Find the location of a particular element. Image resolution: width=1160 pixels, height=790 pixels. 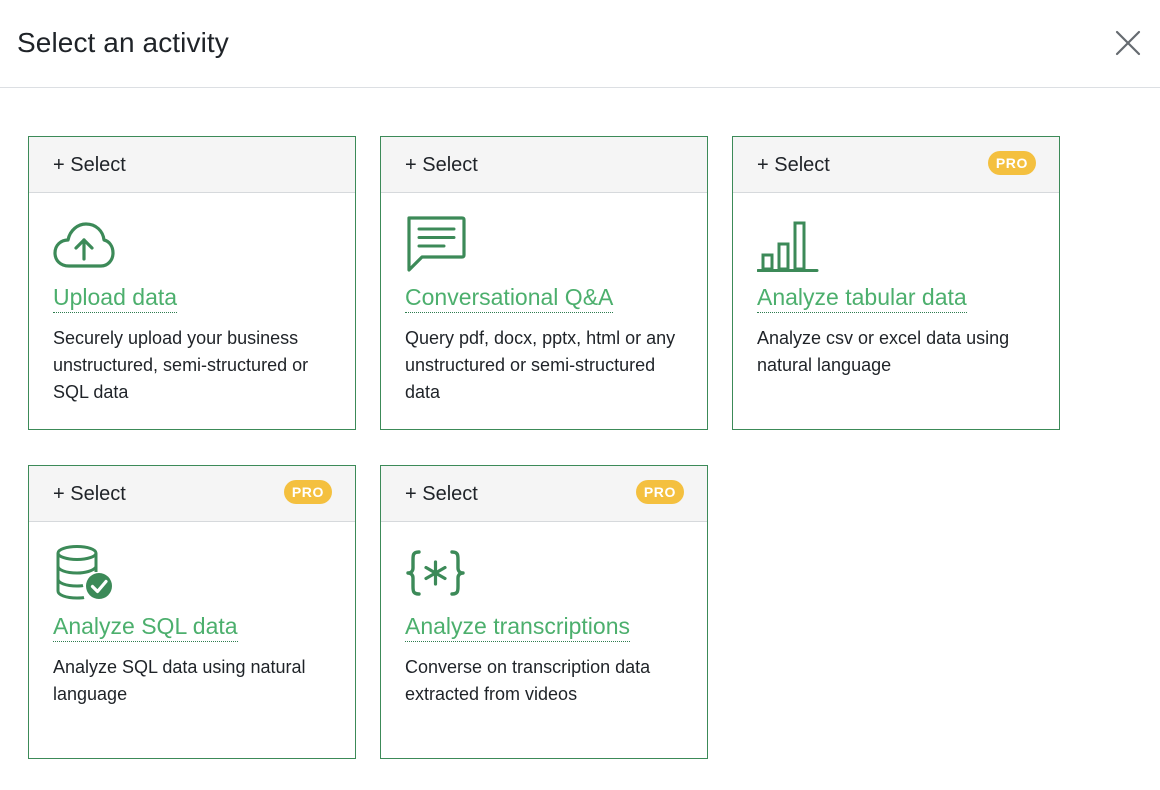

bar-chart-icon is located at coordinates (787, 244).